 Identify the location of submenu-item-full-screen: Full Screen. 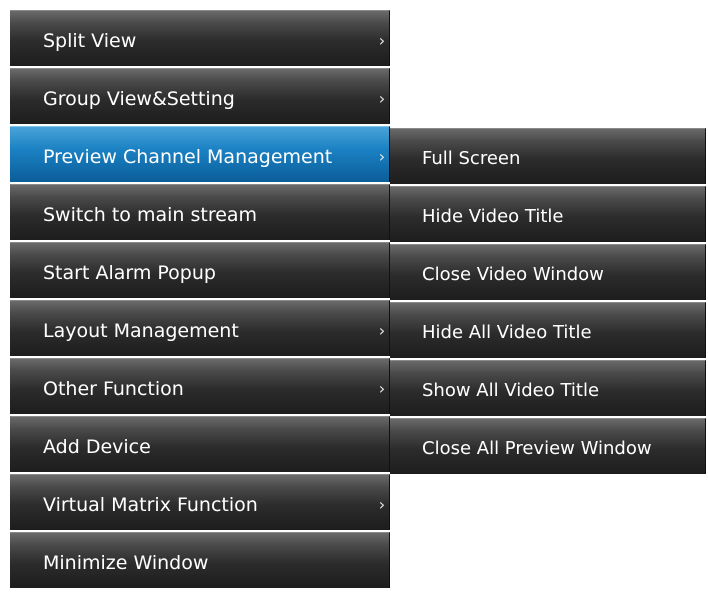
(548, 156).